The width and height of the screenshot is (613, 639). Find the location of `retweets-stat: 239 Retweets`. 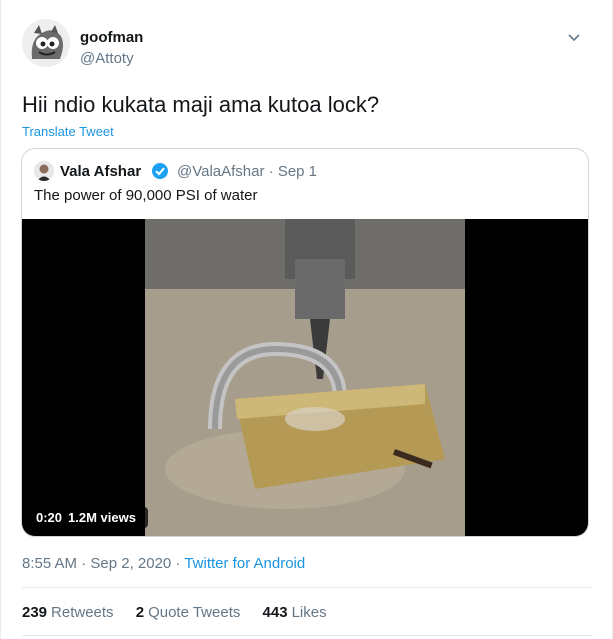

retweets-stat: 239 Retweets is located at coordinates (68, 612).